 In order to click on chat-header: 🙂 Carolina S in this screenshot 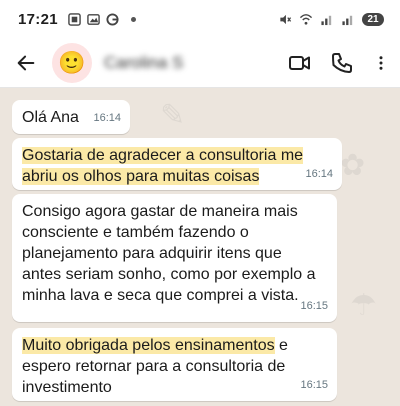, I will do `click(200, 63)`.